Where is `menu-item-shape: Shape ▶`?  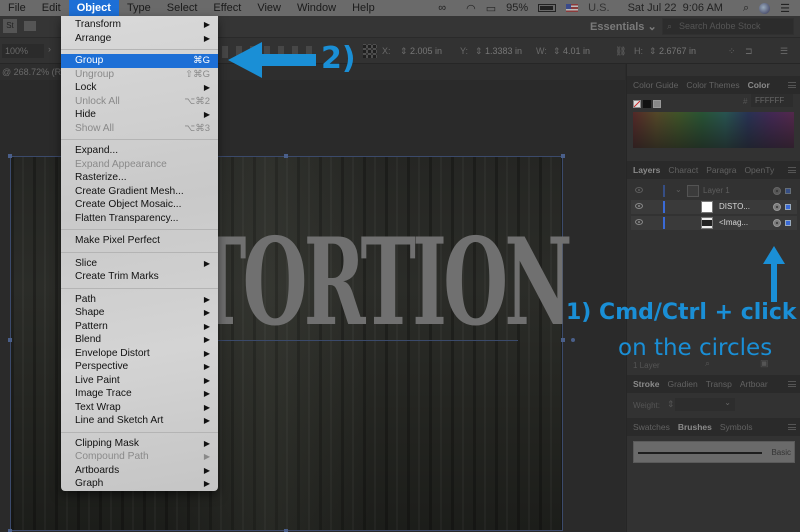
menu-item-shape: Shape ▶ is located at coordinates (139, 313).